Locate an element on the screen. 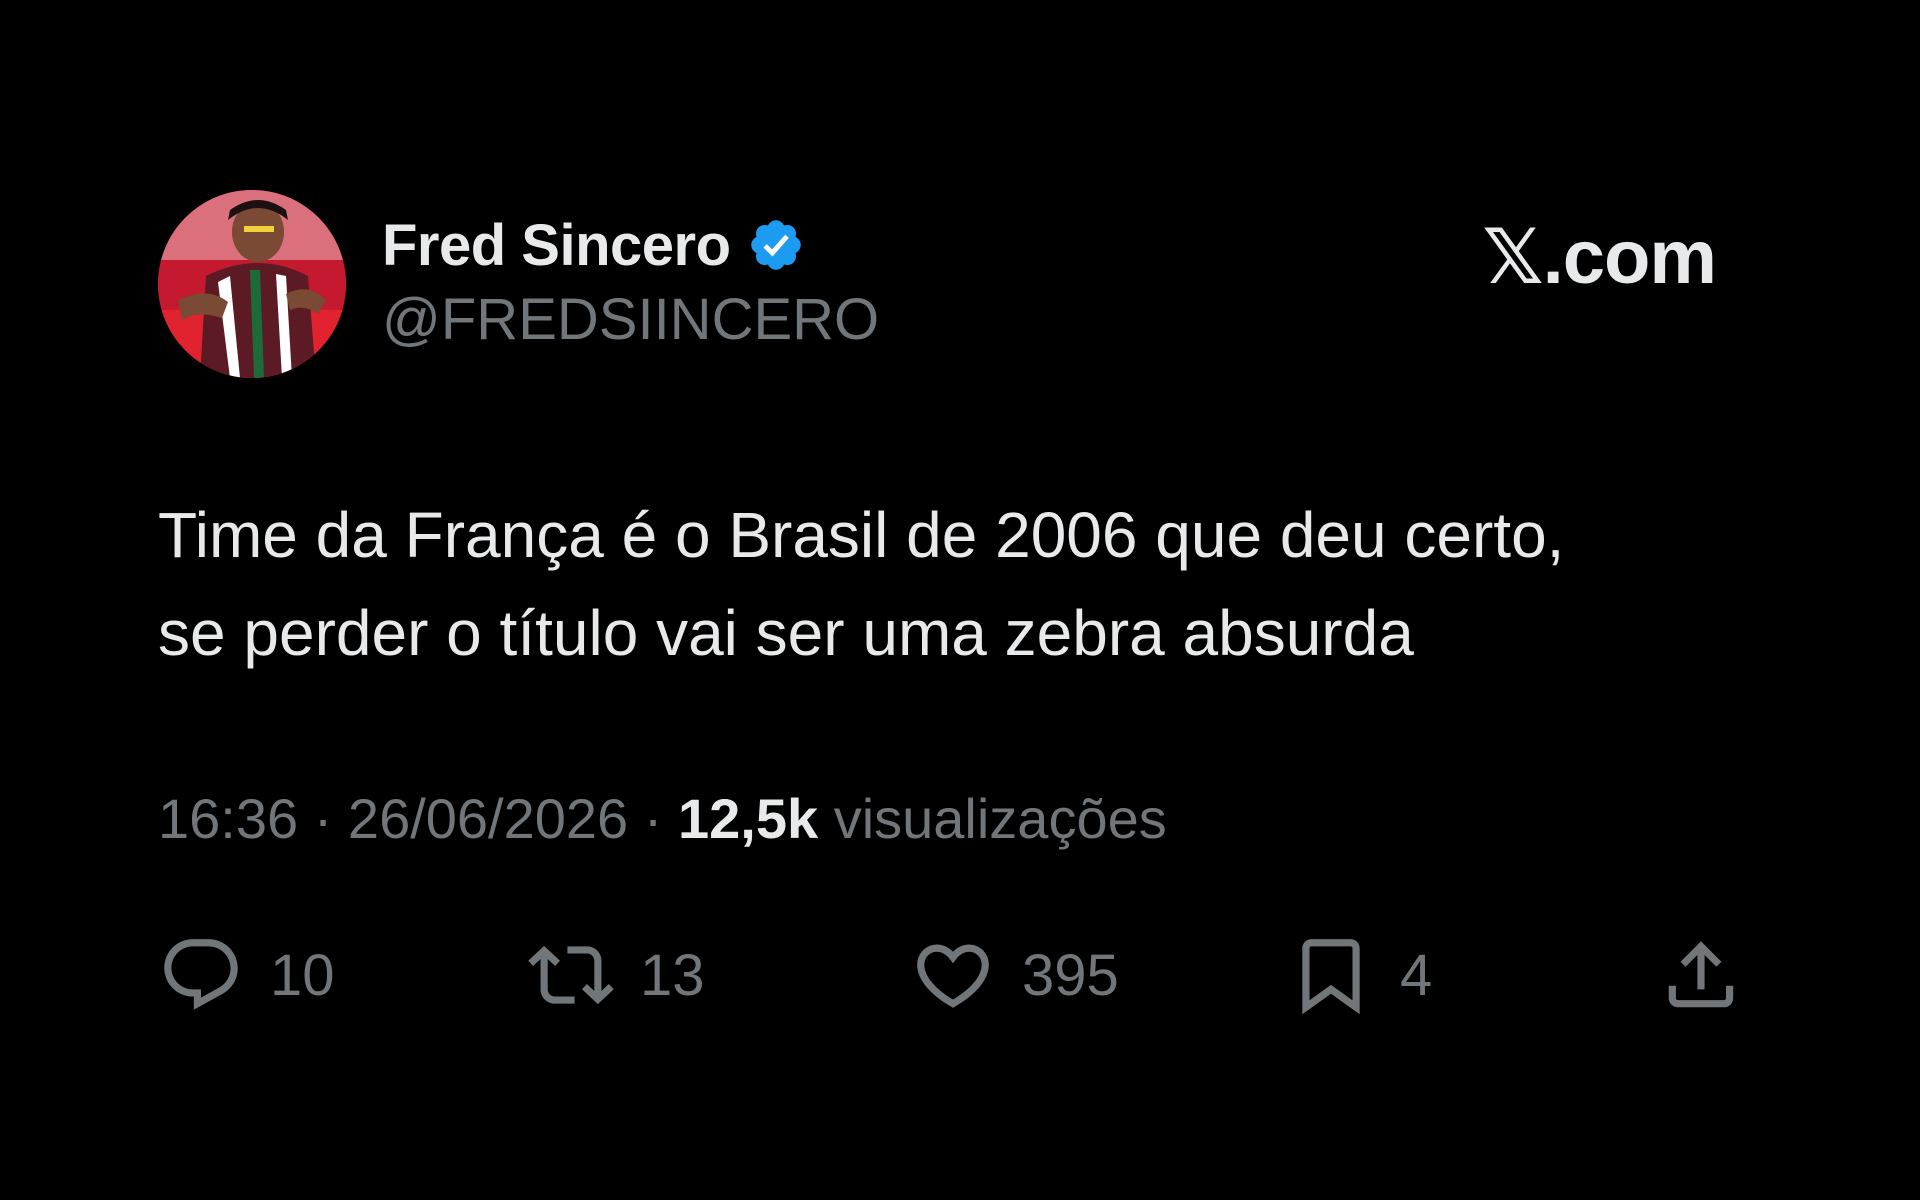 Image resolution: width=1920 pixels, height=1200 pixels. tweet-meta: 16:36 · 26/06/2026 · 12,5k visualizações is located at coordinates (662, 818).